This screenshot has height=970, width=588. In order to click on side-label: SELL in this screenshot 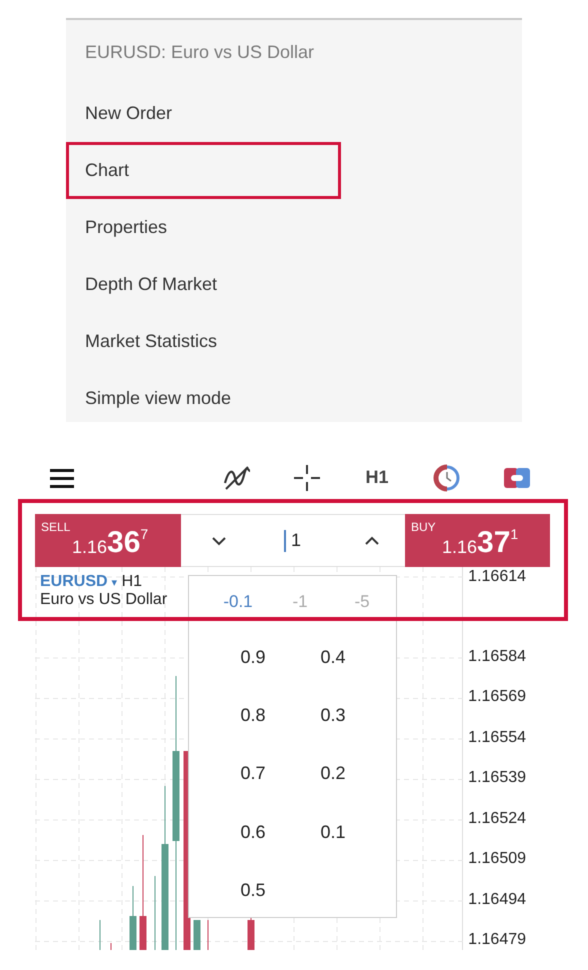, I will do `click(55, 527)`.